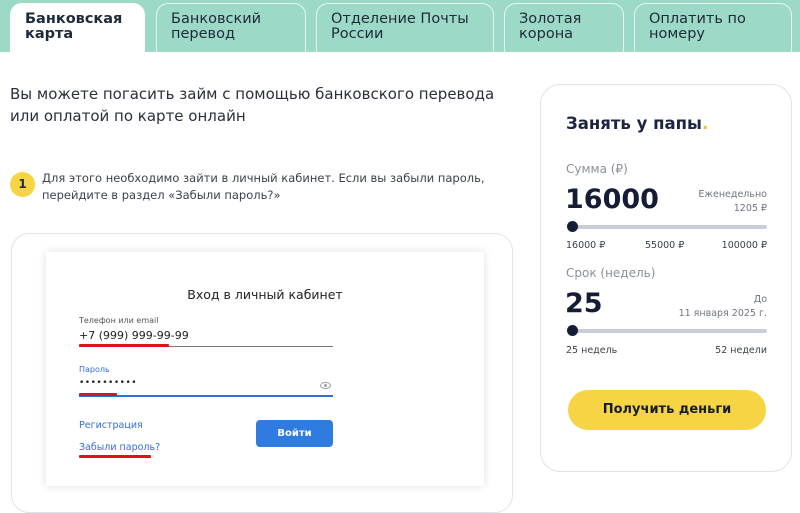 Image resolution: width=800 pixels, height=513 pixels. I want to click on get-money-button: Получить деньги, so click(667, 410).